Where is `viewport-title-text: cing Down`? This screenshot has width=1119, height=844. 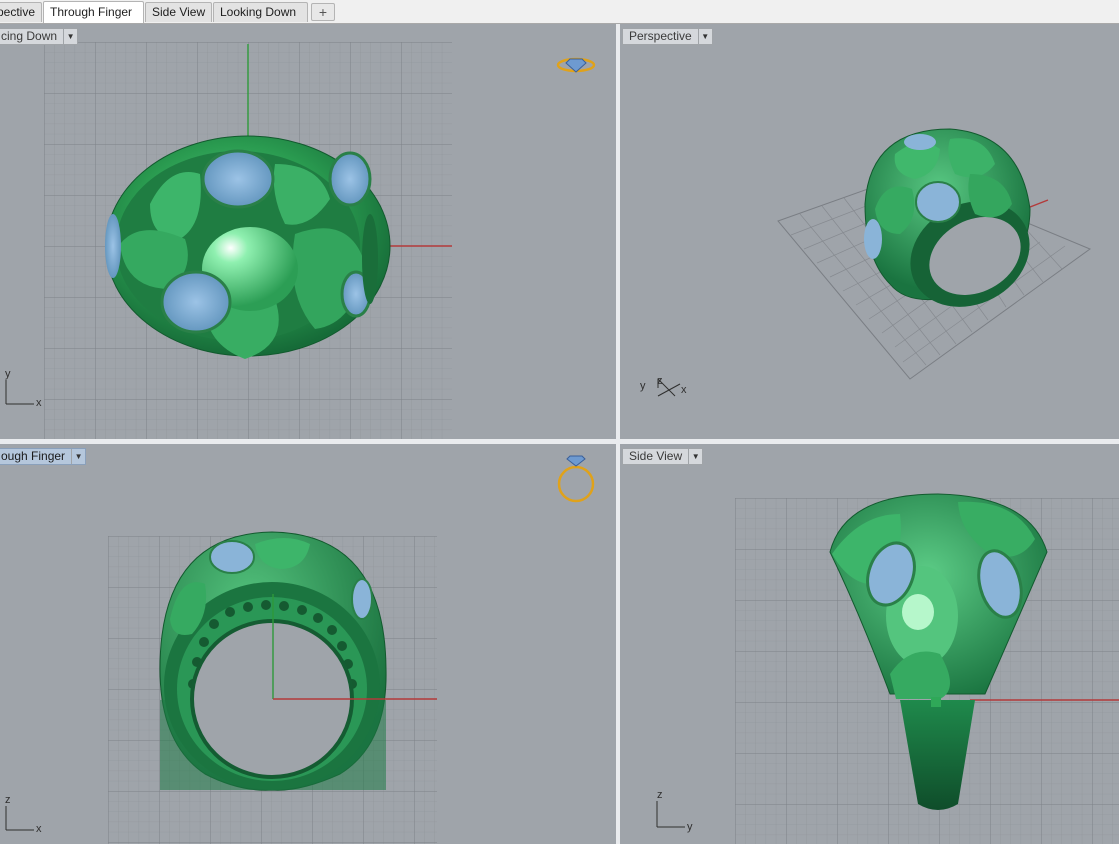 viewport-title-text: cing Down is located at coordinates (29, 36).